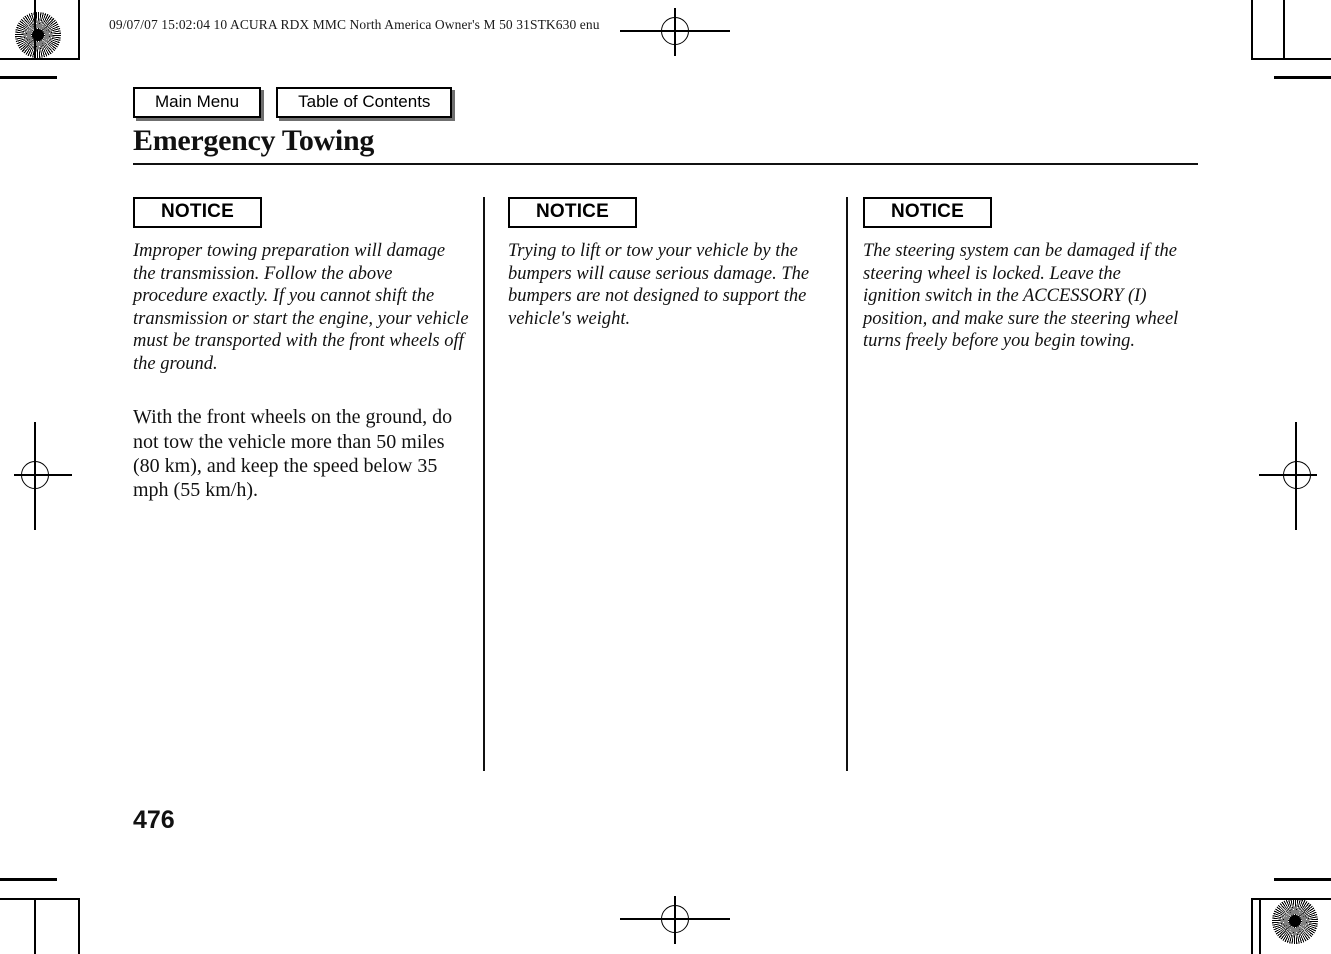 This screenshot has height=954, width=1331. I want to click on crop-mark-top-left-vertical, so click(79, 30).